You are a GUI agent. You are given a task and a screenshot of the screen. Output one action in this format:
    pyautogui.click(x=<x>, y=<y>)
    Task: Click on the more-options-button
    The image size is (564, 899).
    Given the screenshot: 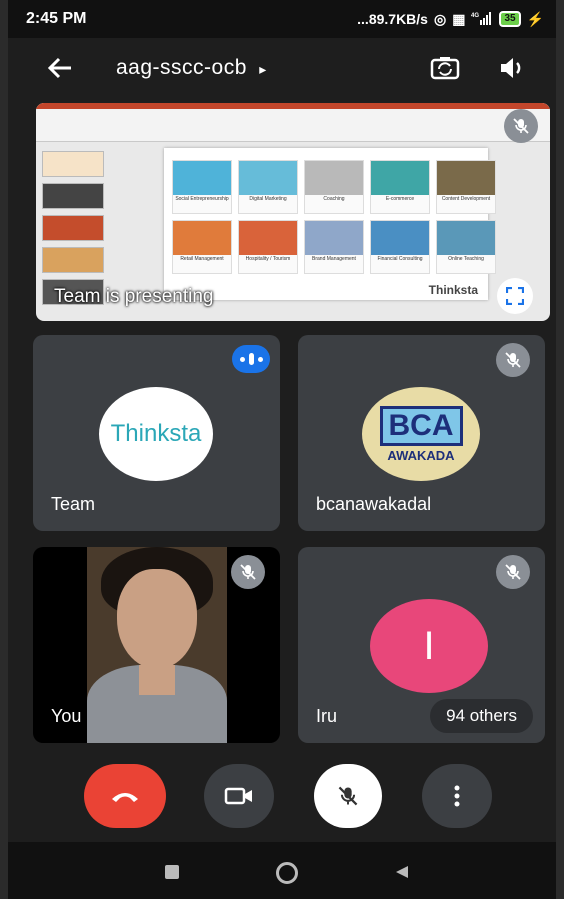 What is the action you would take?
    pyautogui.click(x=457, y=796)
    